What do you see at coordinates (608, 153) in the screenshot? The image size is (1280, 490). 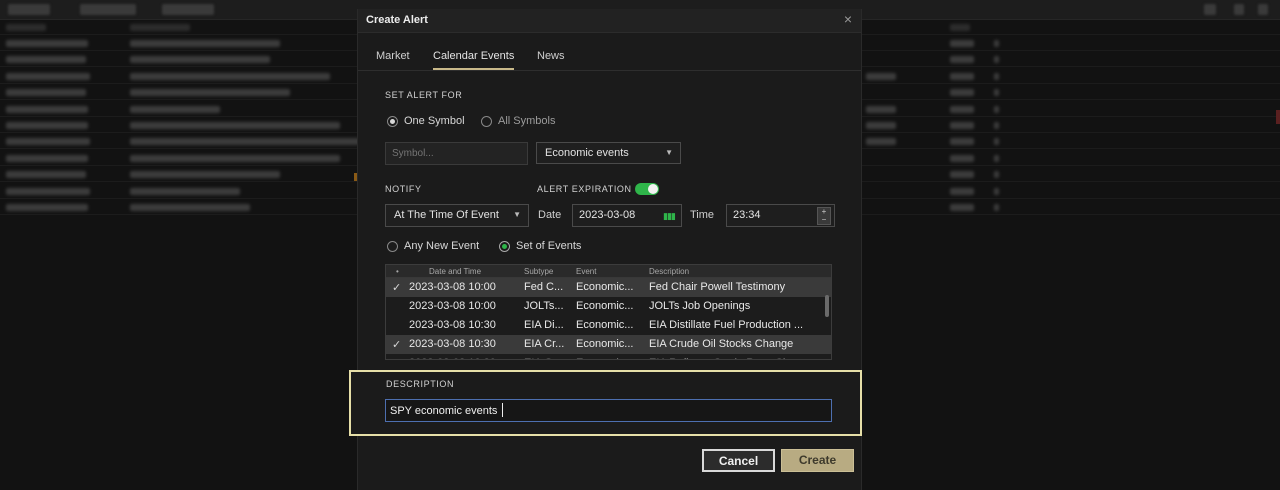 I see `event-type-select: Economic events ▼` at bounding box center [608, 153].